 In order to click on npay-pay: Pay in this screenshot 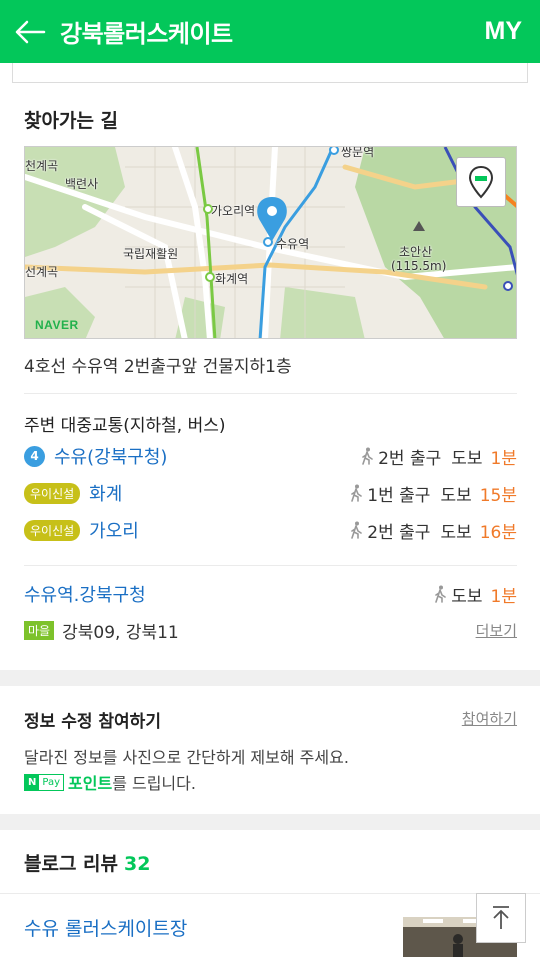, I will do `click(51, 782)`.